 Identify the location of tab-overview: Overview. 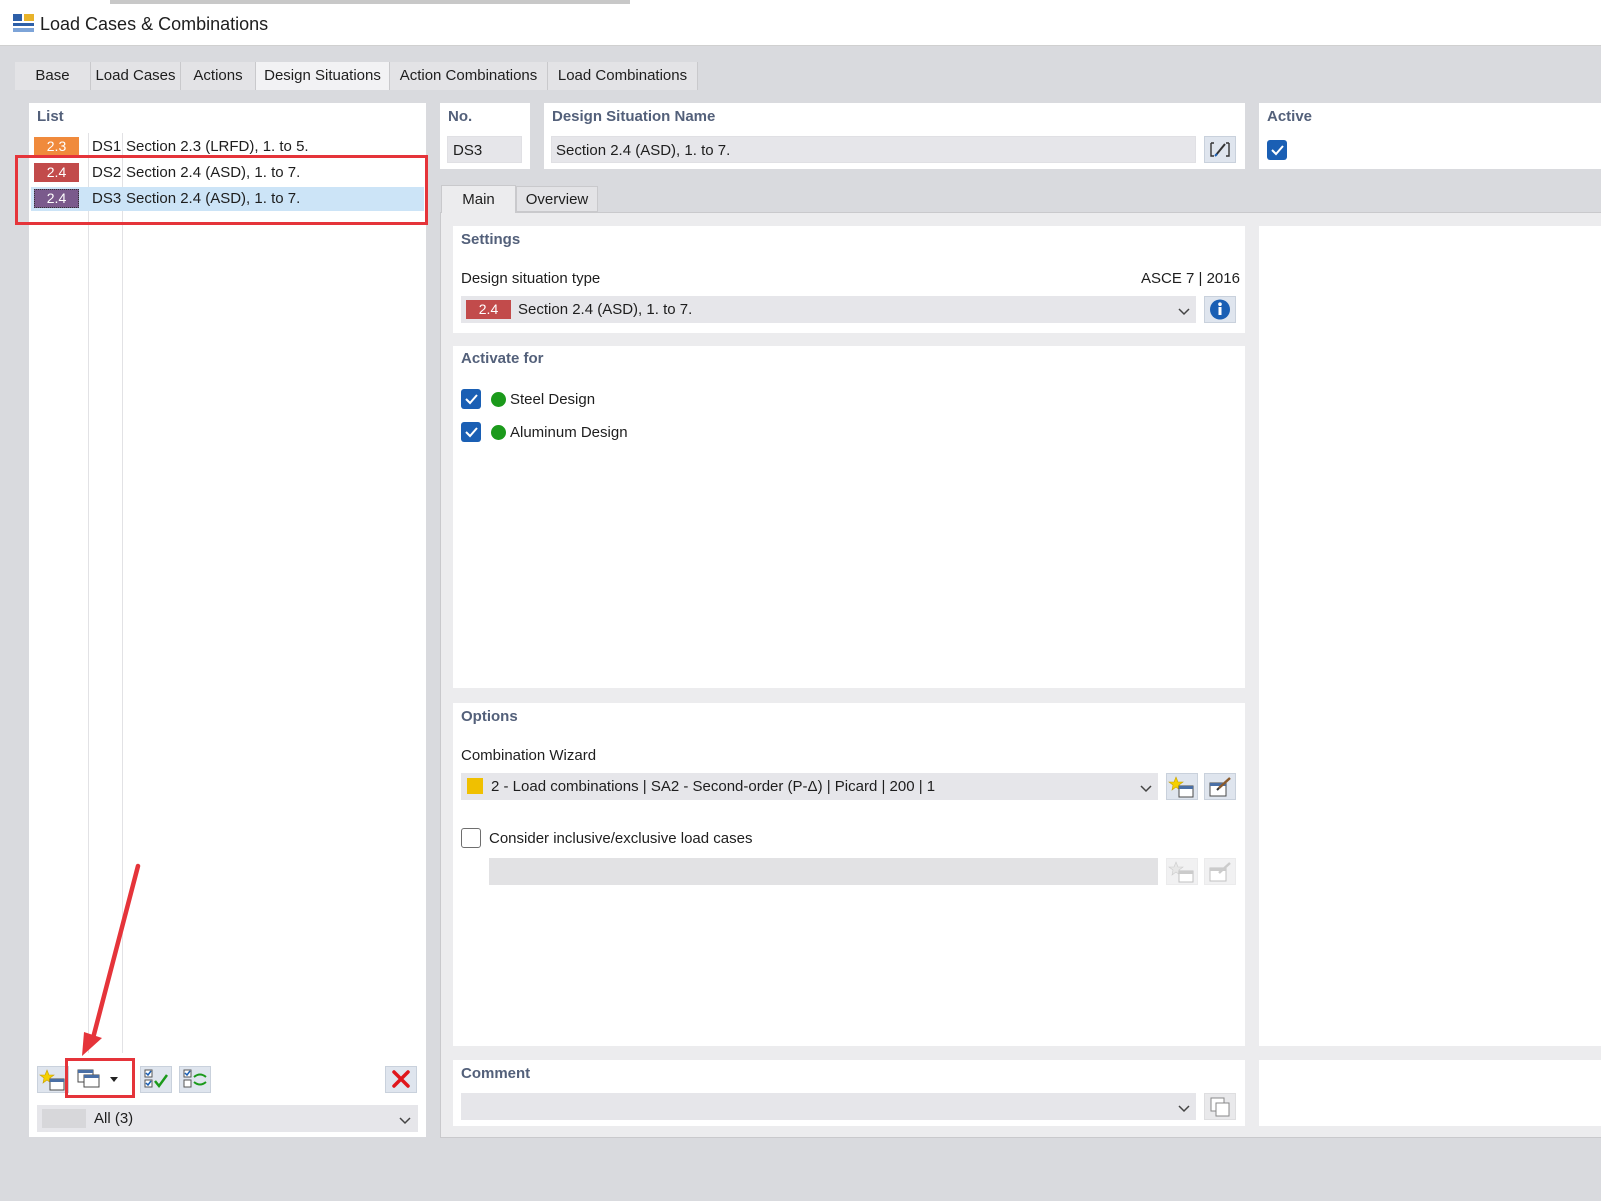
(557, 199).